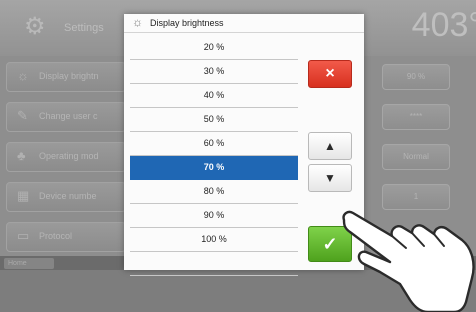  I want to click on brightness-option: 90 %, so click(214, 216).